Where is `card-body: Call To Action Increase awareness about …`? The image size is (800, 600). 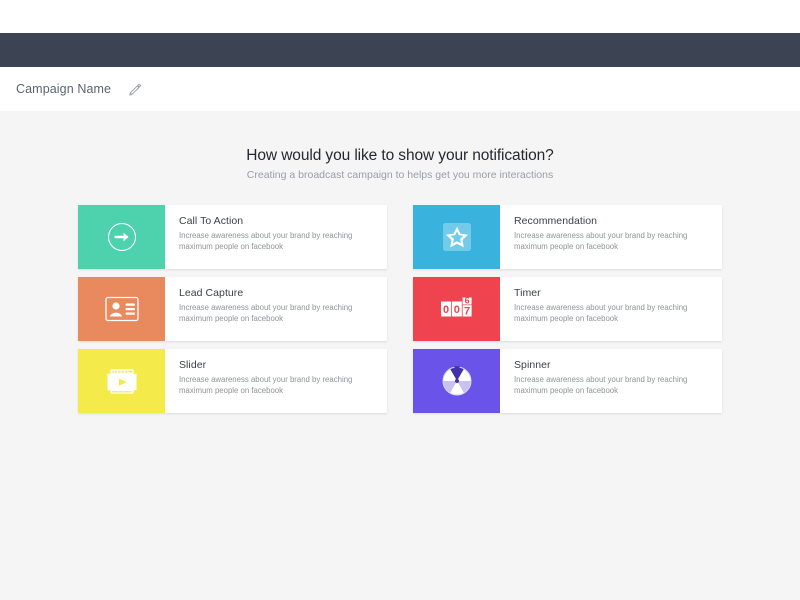 card-body: Call To Action Increase awareness about … is located at coordinates (276, 237).